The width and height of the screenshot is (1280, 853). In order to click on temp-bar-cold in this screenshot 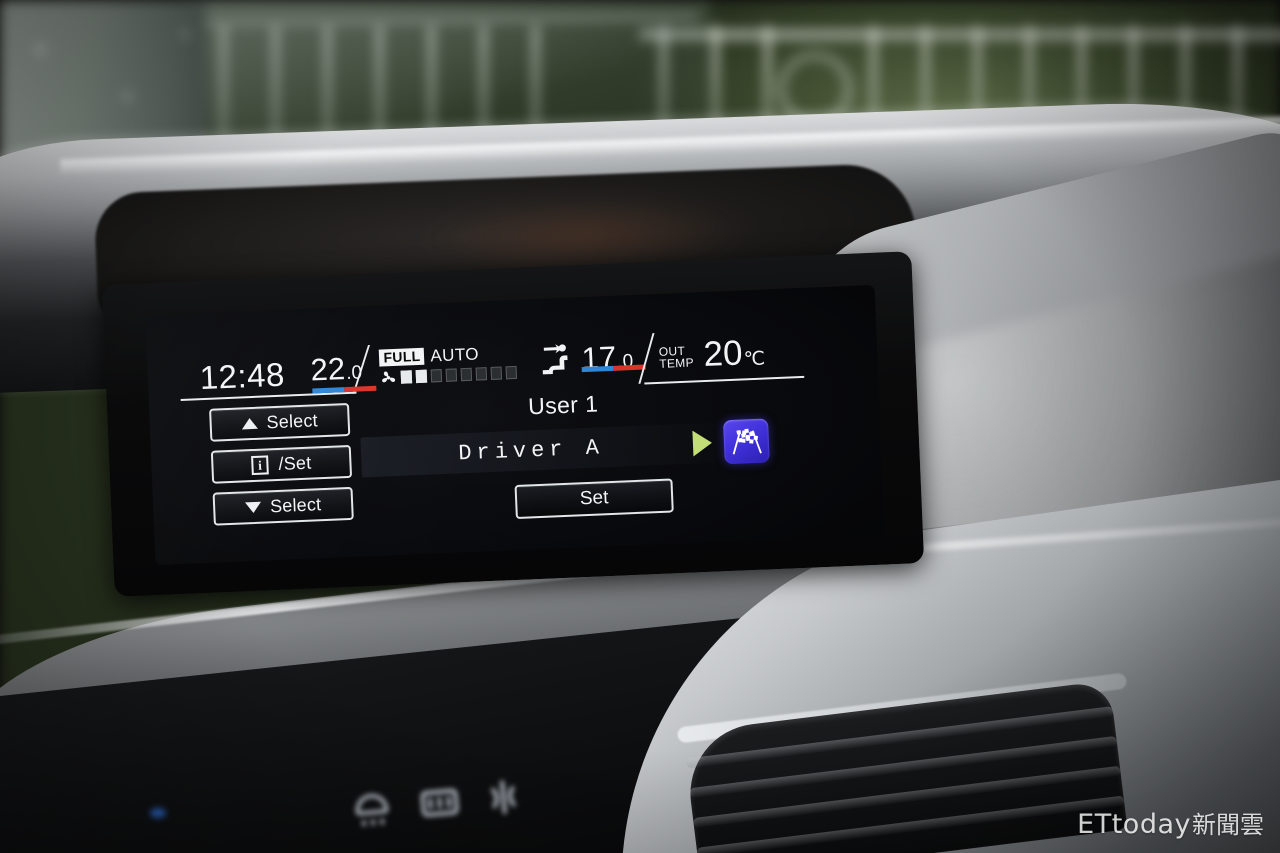, I will do `click(328, 390)`.